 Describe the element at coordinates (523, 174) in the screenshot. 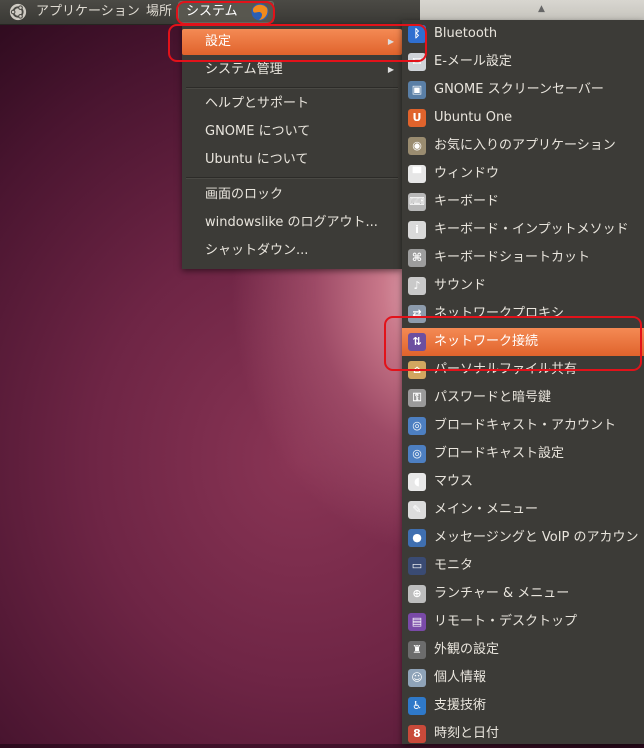

I see `settings-item-window: ▀ ウィンドウ` at that location.